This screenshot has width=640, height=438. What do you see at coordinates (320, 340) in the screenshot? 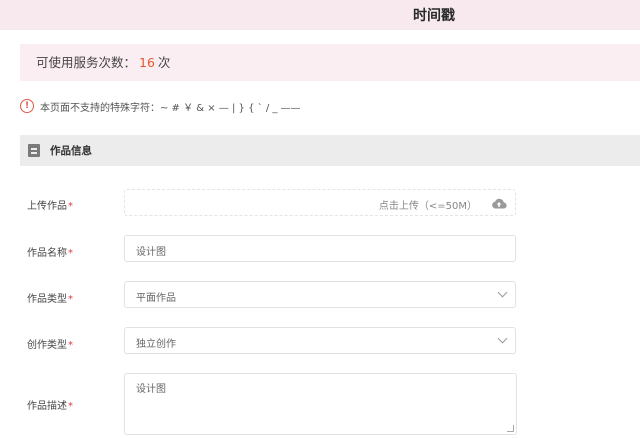
I see `creation-type-select: 独立创作` at bounding box center [320, 340].